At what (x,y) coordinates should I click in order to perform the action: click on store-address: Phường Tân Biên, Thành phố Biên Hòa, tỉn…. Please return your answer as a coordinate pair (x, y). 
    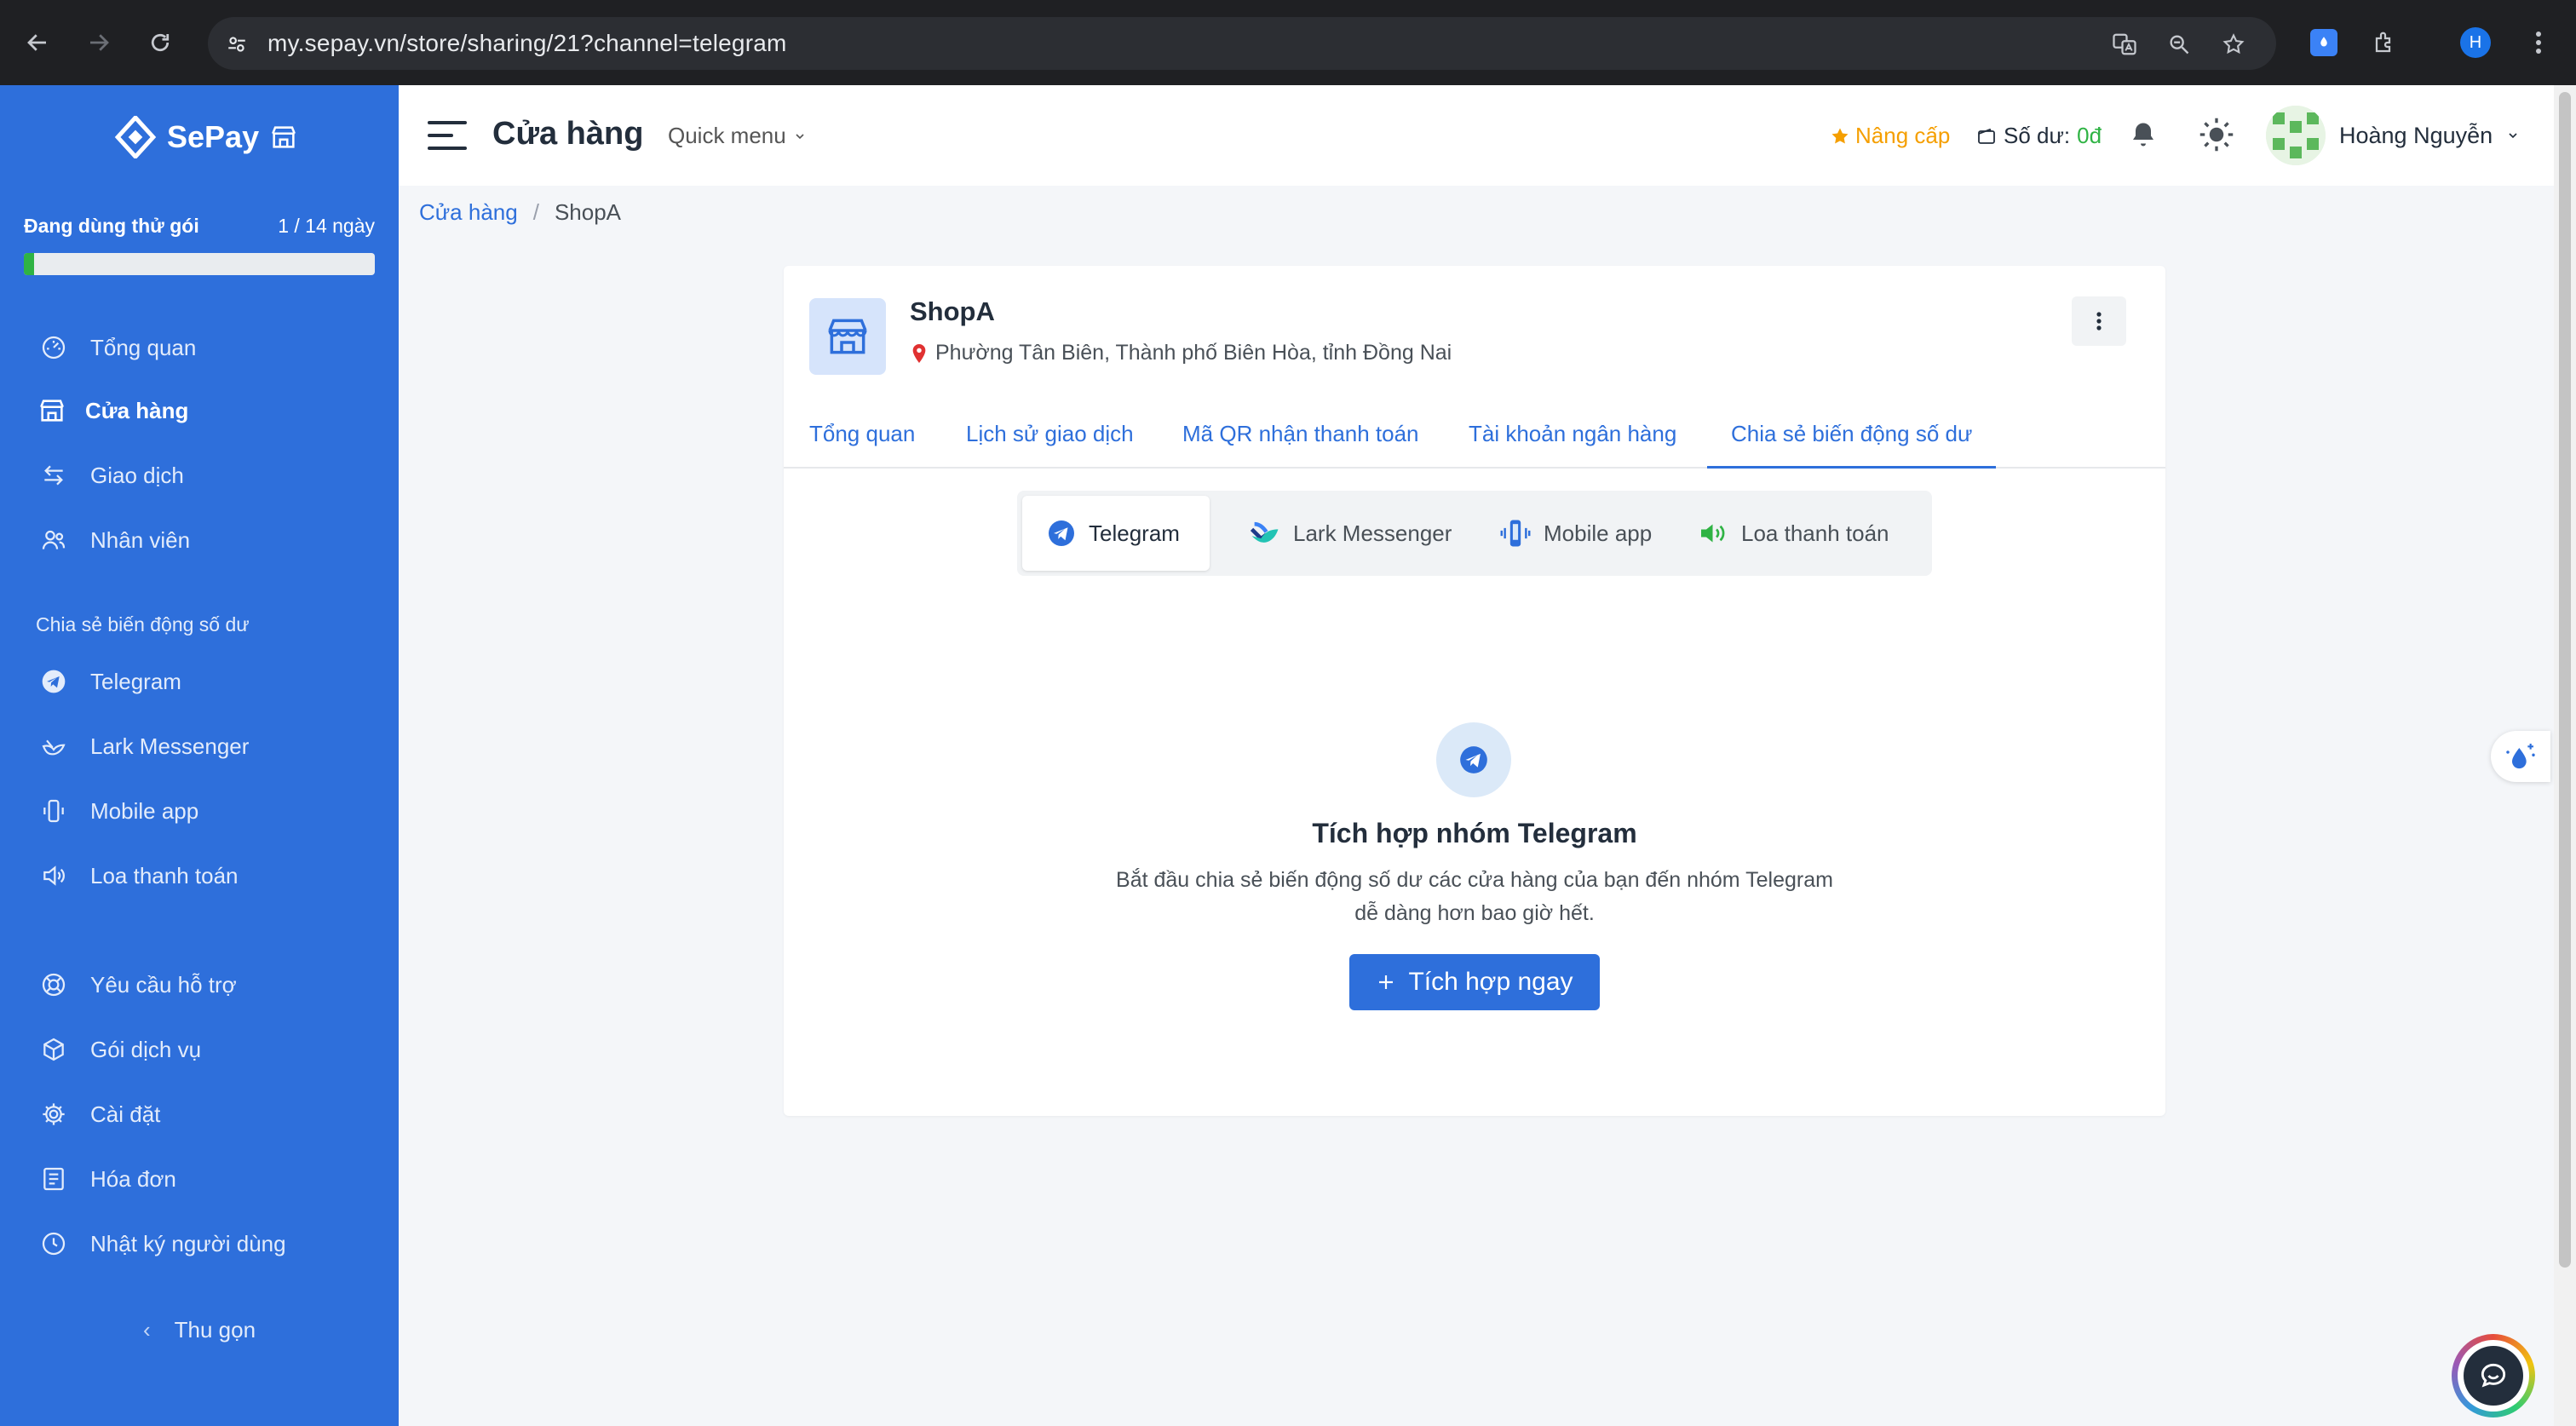
    Looking at the image, I should click on (1181, 353).